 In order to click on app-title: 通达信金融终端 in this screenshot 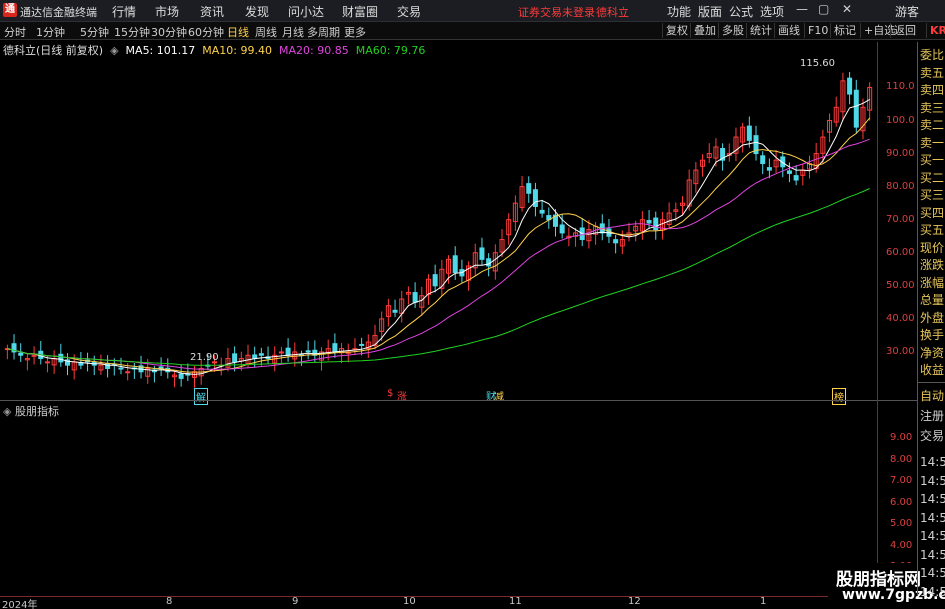, I will do `click(58, 12)`.